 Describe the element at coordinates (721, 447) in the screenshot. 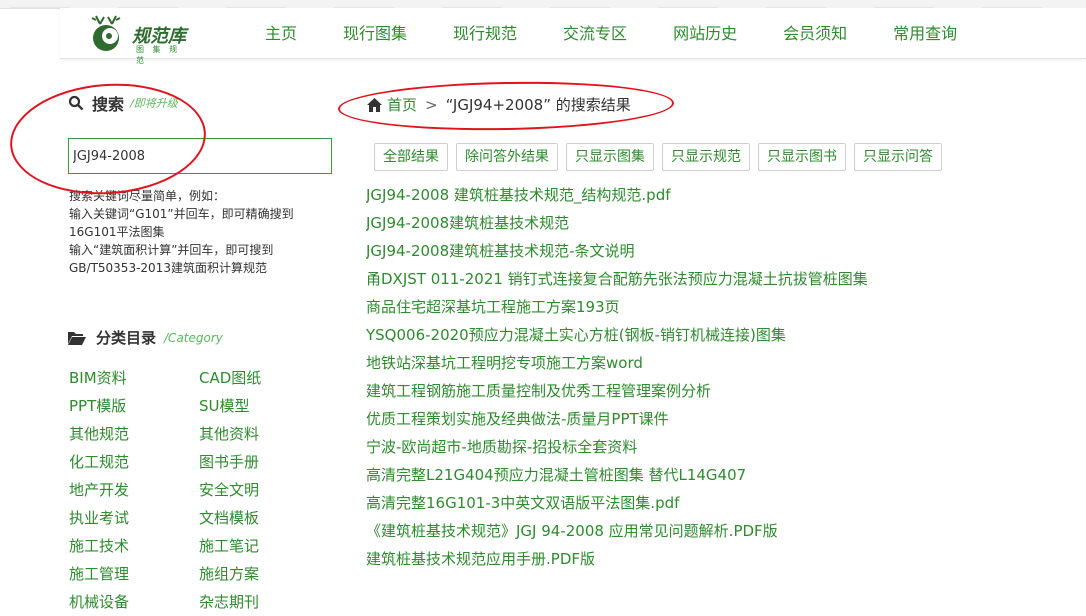

I see `result-link: 宁波-欧尚超市-地质勘探-招投标全套资料` at that location.